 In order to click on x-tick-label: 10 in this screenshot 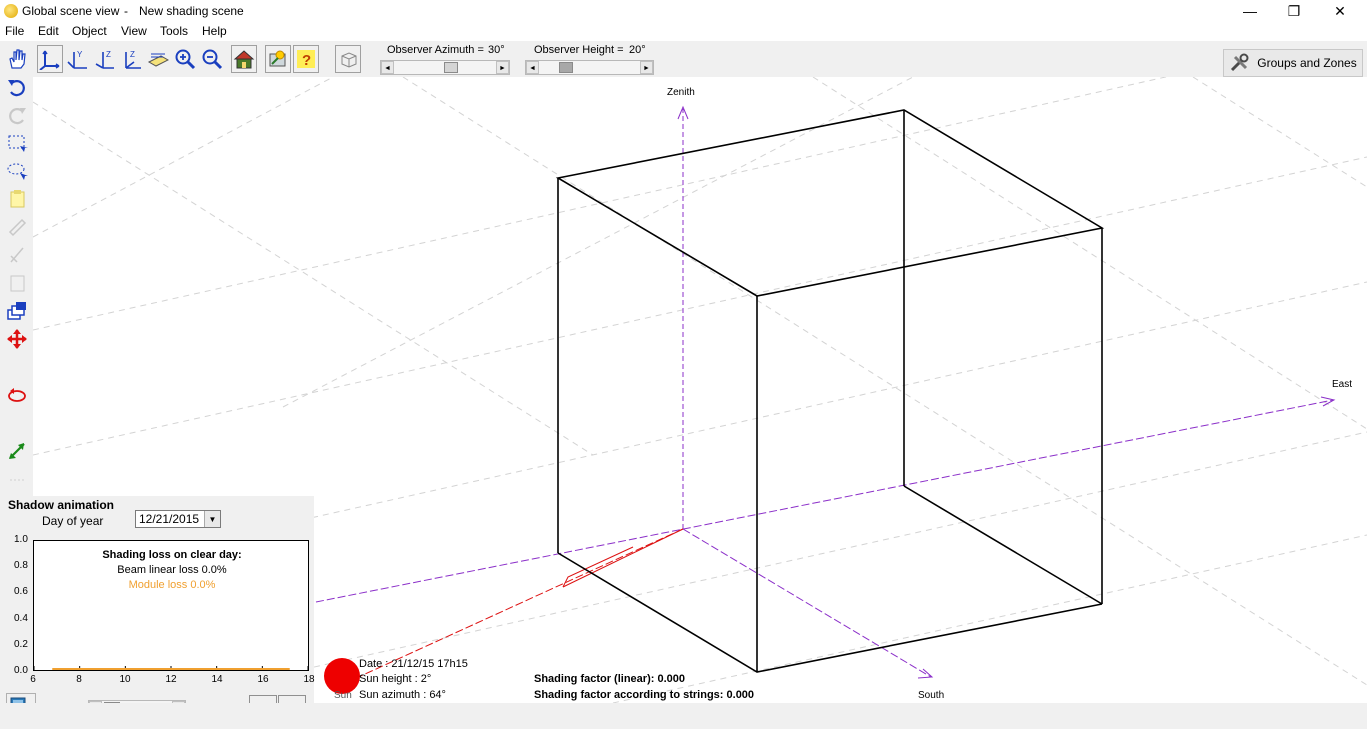, I will do `click(125, 679)`.